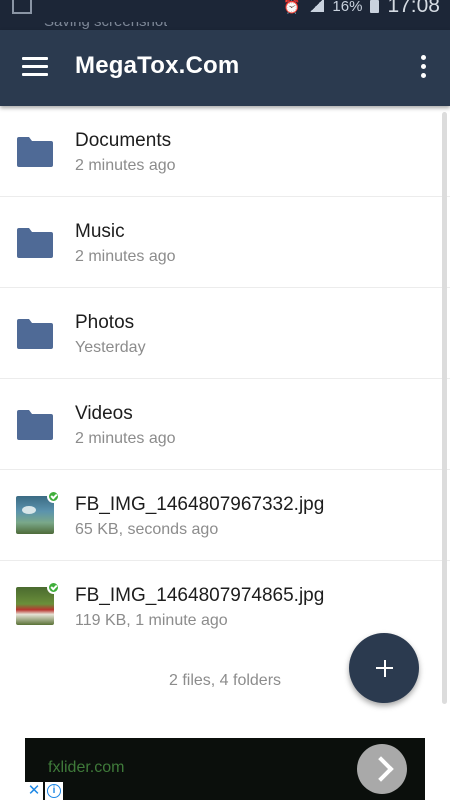  I want to click on item-name: Videos, so click(104, 413).